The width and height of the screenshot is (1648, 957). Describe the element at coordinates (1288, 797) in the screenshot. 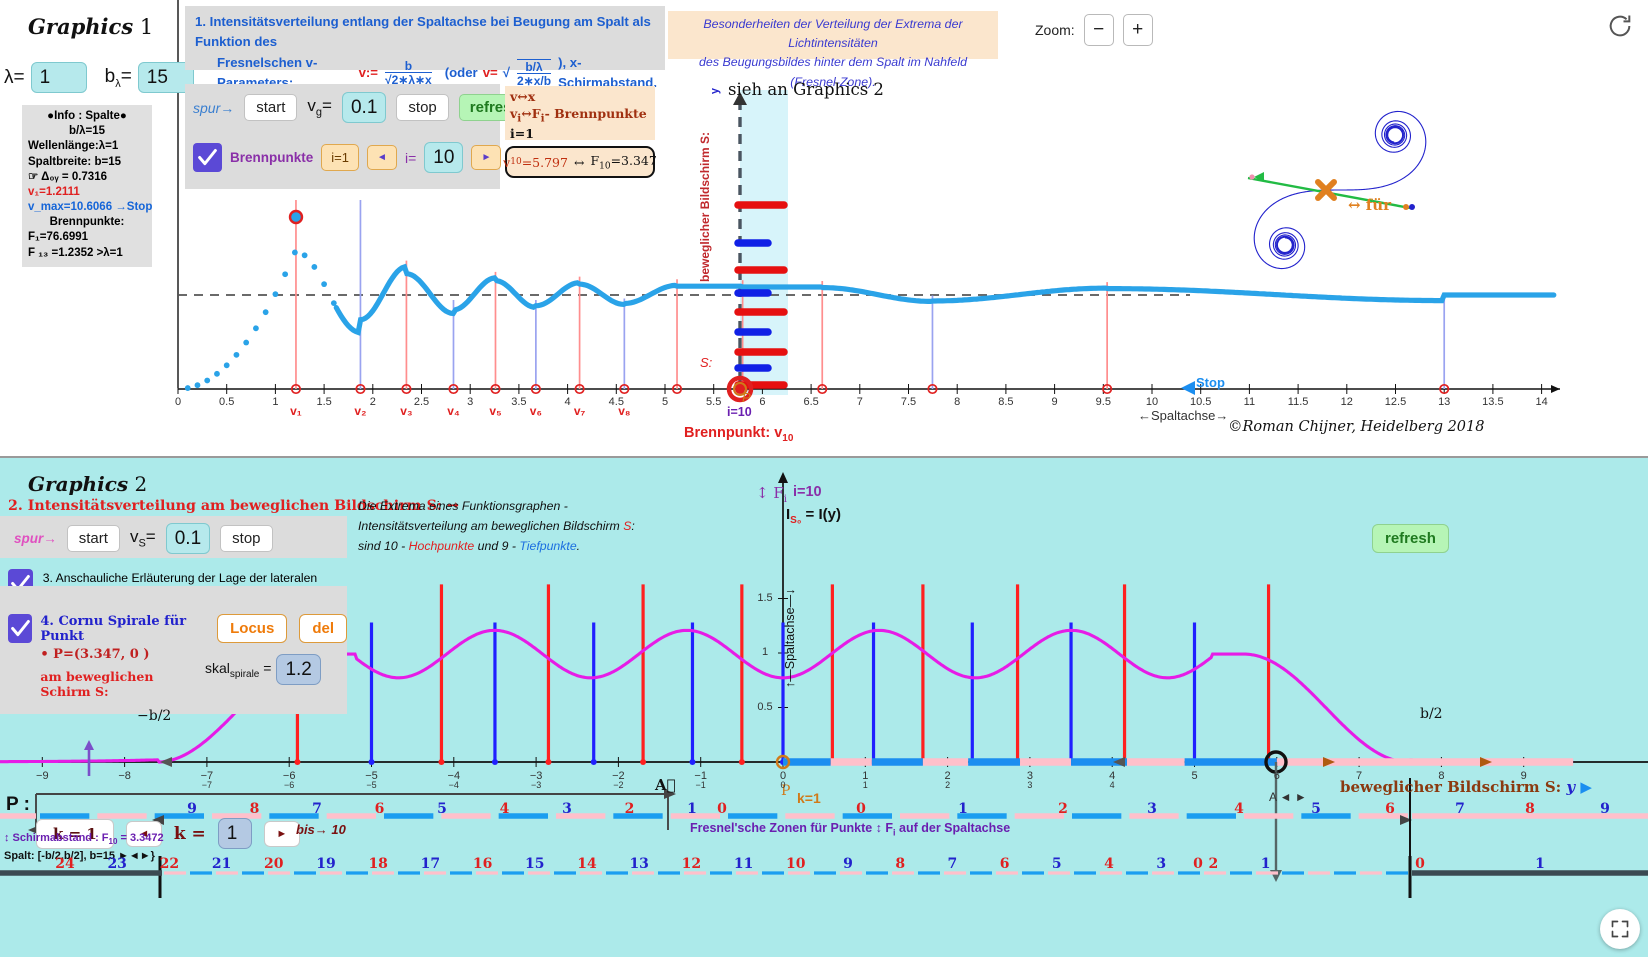

I see `A-point-controls: A ◄ ►` at that location.